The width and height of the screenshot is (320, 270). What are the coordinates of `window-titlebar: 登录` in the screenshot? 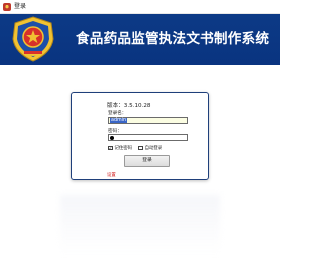 It's located at (140, 7).